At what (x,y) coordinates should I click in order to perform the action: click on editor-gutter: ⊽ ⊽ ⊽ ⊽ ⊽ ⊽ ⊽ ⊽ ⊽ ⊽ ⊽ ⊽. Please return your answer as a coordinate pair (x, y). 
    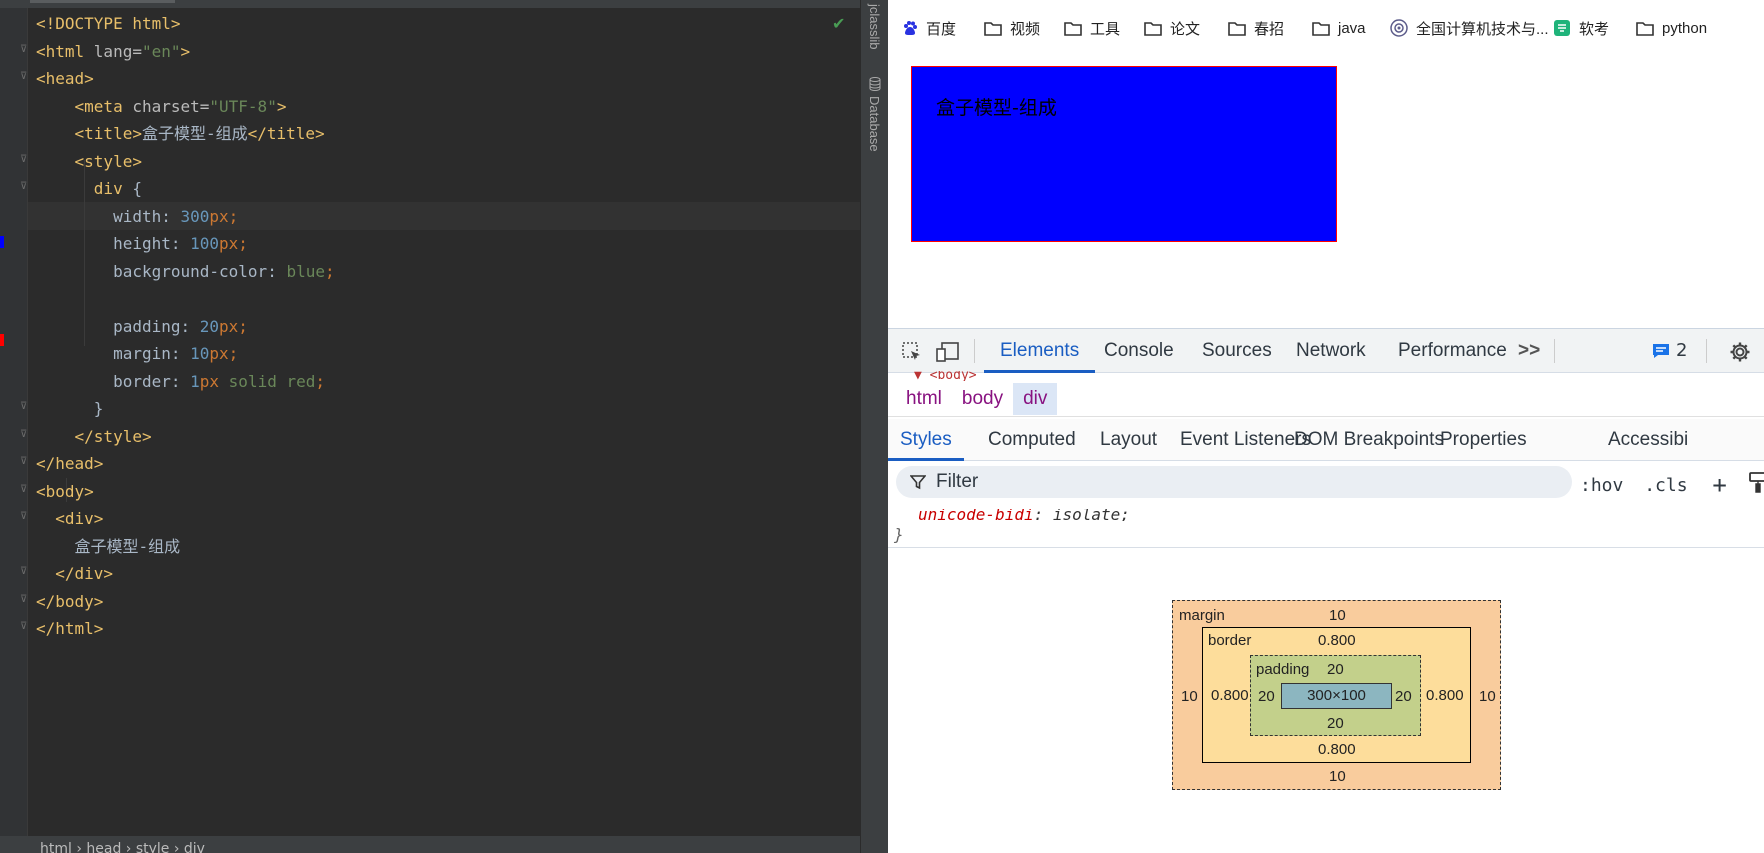
    Looking at the image, I should click on (14, 424).